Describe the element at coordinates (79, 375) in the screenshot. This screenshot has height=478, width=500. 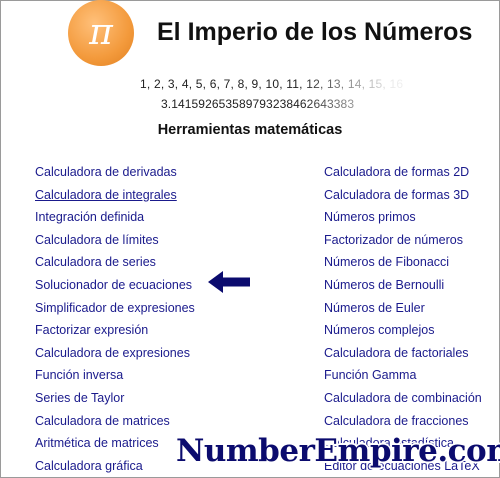
I see `tool-link-funcion-inversa: Función inversa` at that location.